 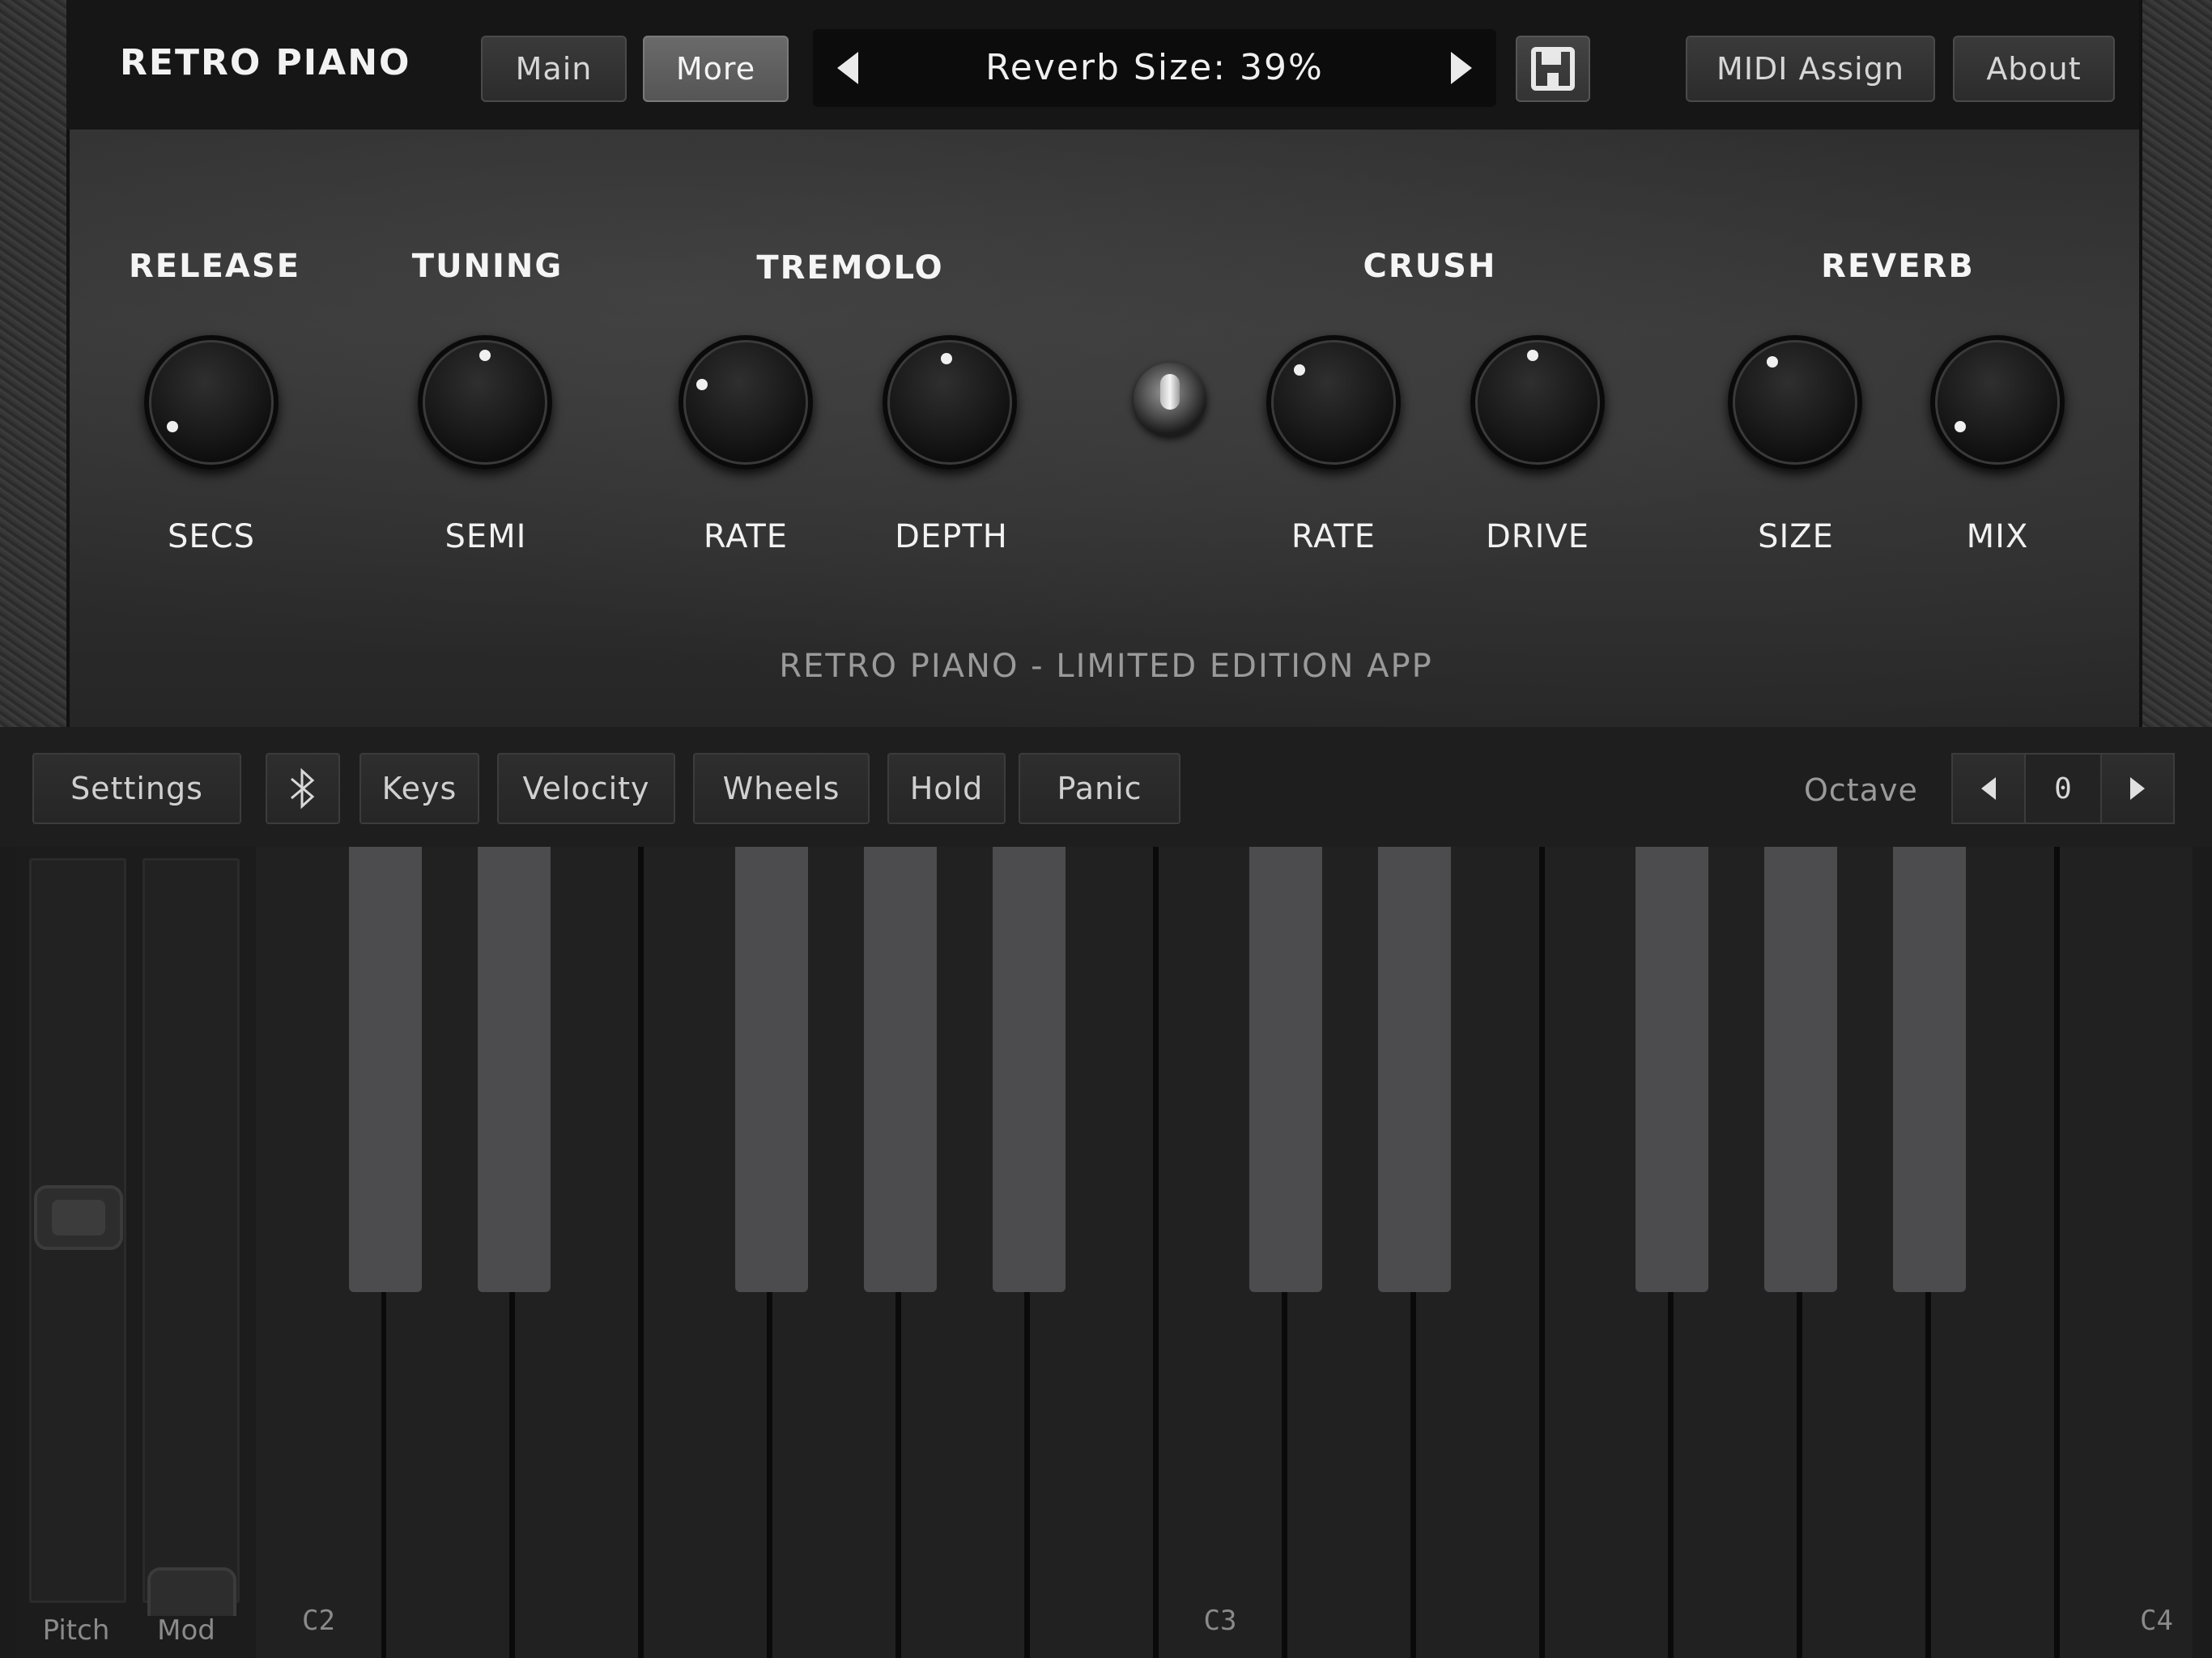 I want to click on tuning-semi-knob, so click(x=485, y=402).